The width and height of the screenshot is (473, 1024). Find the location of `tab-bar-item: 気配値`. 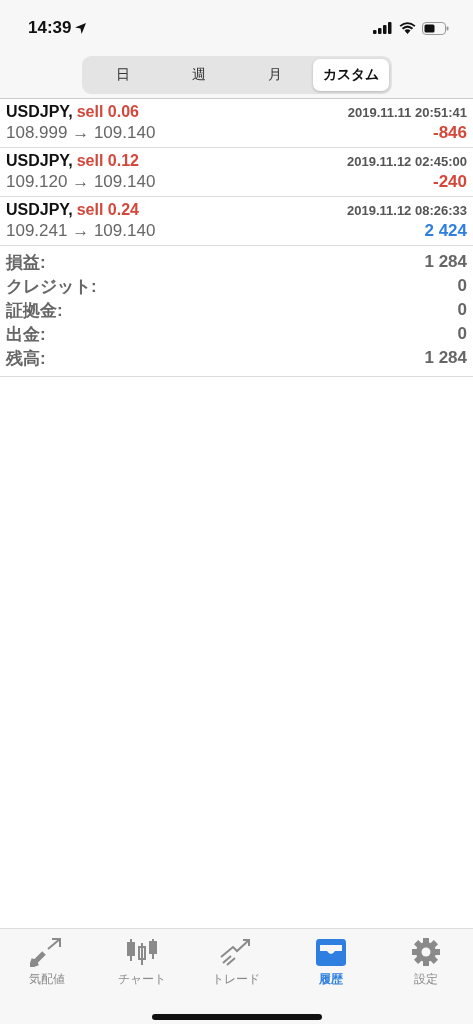

tab-bar-item: 気配値 is located at coordinates (47, 962).